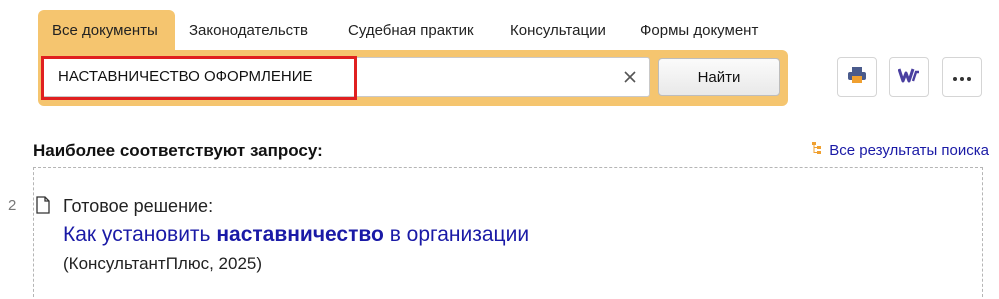 The width and height of the screenshot is (999, 299). I want to click on search-input: НАСТАВНИЧЕСТВО ОФОРМЛЕНИЕ, so click(345, 78).